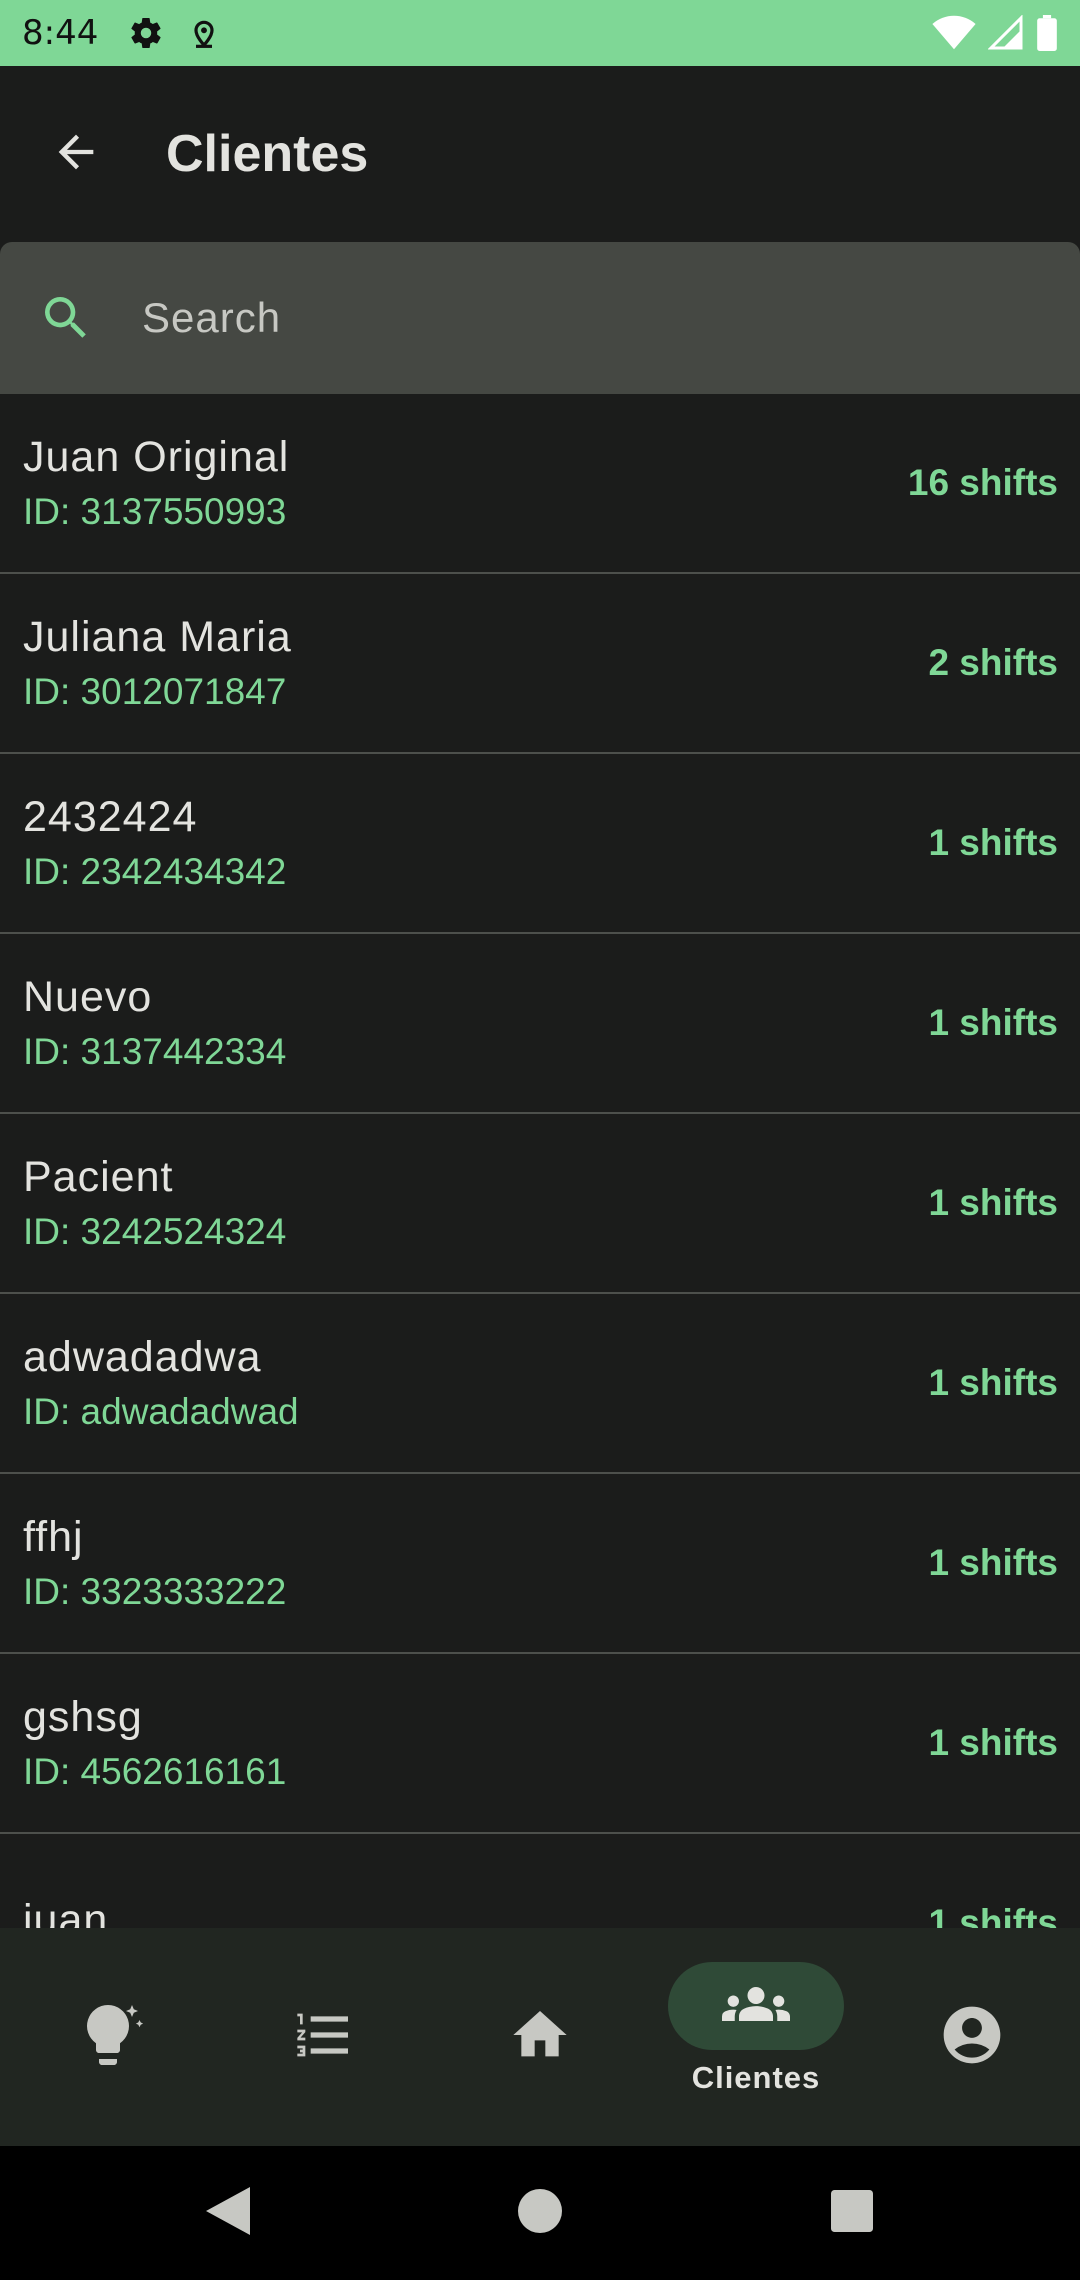 This screenshot has width=1080, height=2280. What do you see at coordinates (156, 457) in the screenshot?
I see `client-name: Juan Original` at bounding box center [156, 457].